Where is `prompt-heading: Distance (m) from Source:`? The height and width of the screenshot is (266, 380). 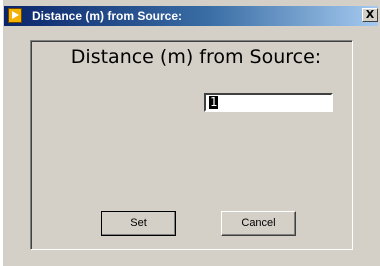 prompt-heading: Distance (m) from Source: is located at coordinates (196, 57).